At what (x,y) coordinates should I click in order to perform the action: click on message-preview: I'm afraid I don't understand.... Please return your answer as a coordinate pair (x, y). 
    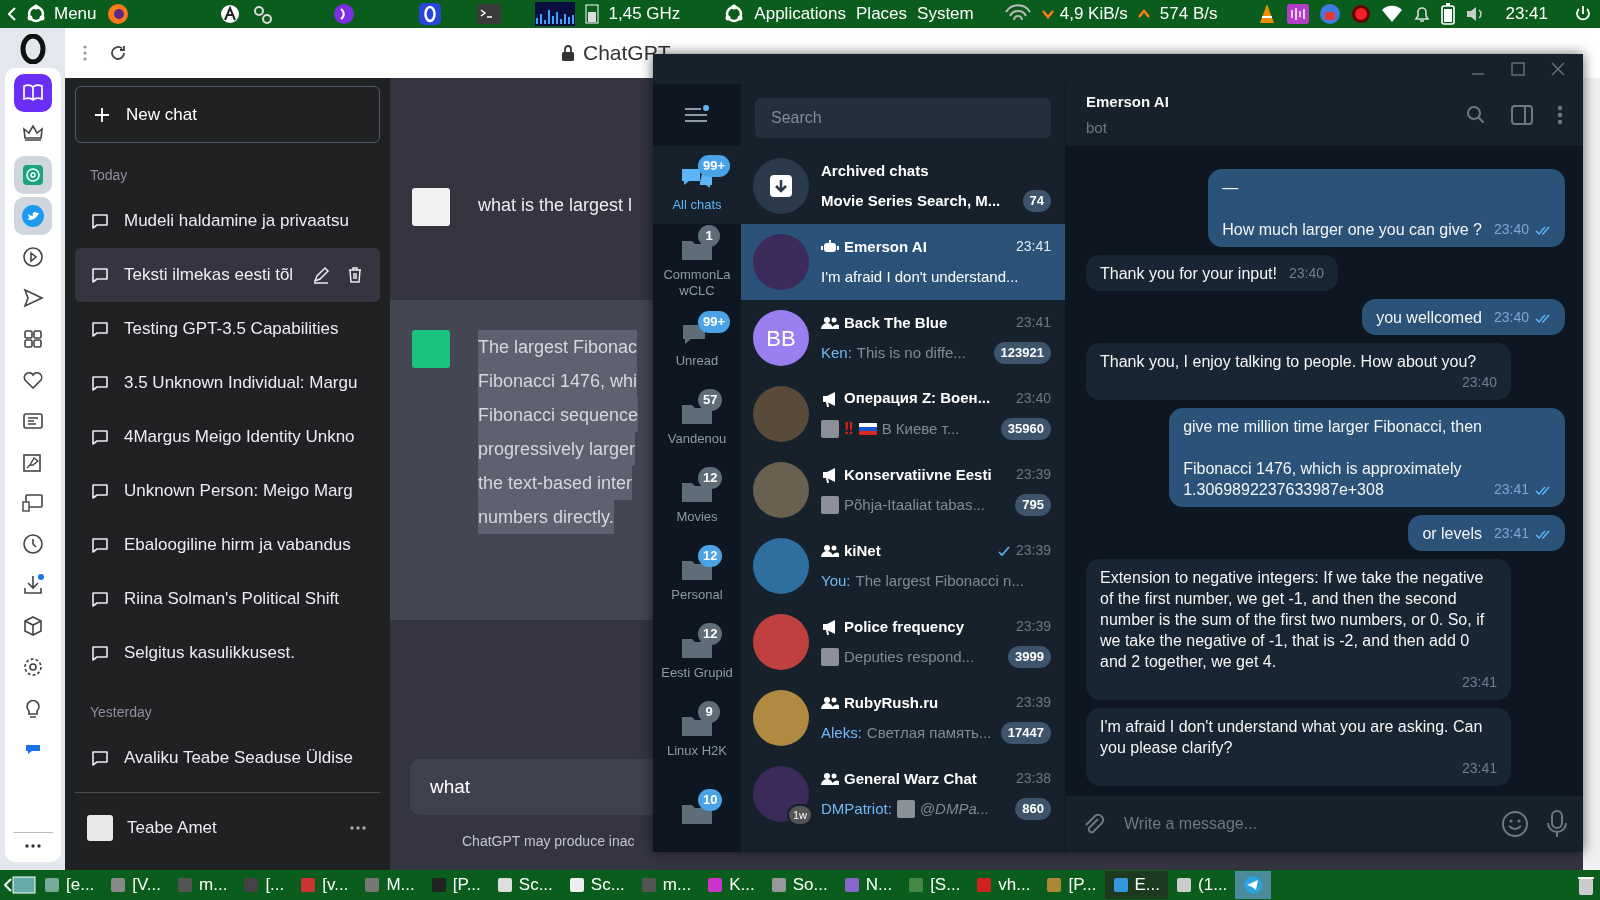
    Looking at the image, I should click on (920, 277).